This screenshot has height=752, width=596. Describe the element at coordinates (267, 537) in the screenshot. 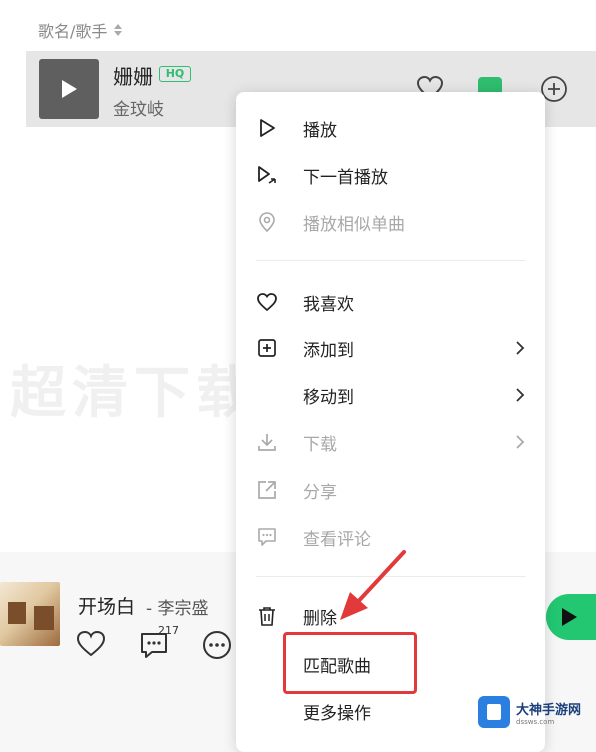

I see `comment-icon` at that location.